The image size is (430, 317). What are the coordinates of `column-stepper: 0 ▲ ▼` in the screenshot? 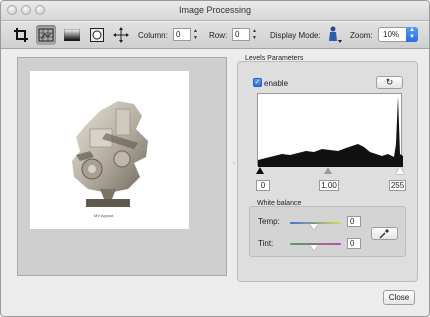 It's located at (186, 35).